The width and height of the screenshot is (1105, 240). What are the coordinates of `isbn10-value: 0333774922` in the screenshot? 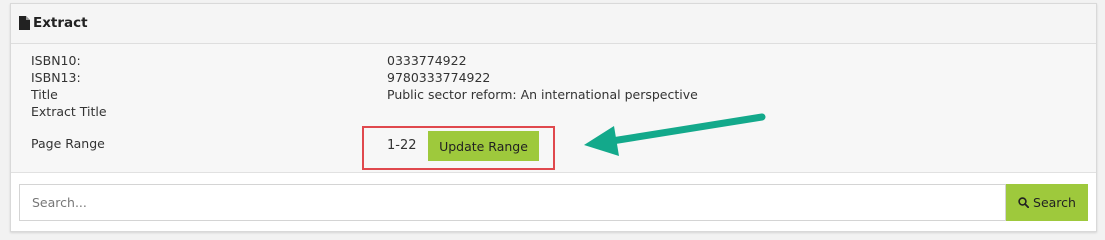 It's located at (427, 60).